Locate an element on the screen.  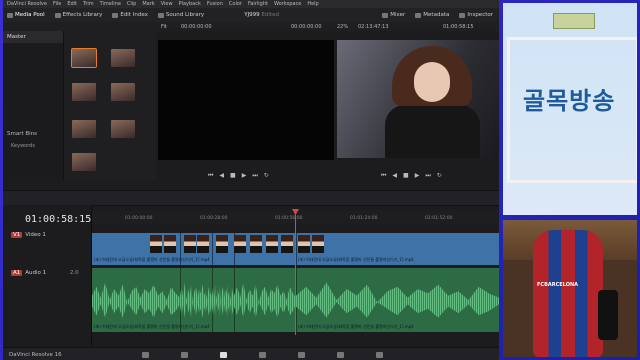
viewer-figure-coat is located at coordinates (432, 131).